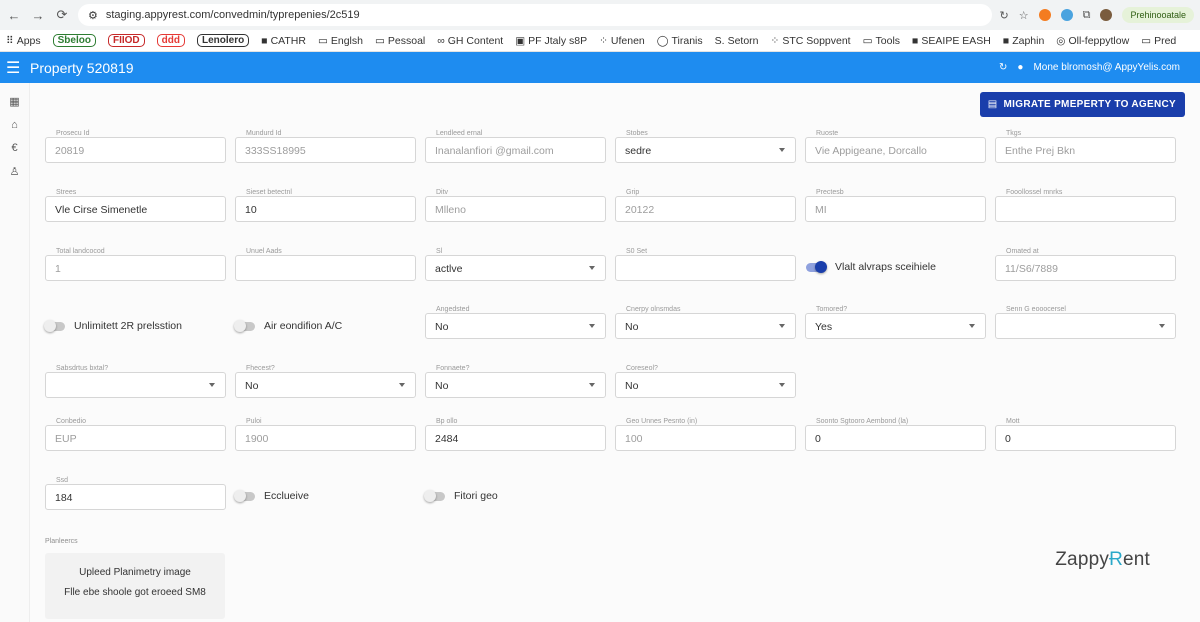 Image resolution: width=1200 pixels, height=622 pixels. I want to click on text-field: Soonto Sgtooro Aembond (la) 0, so click(895, 434).